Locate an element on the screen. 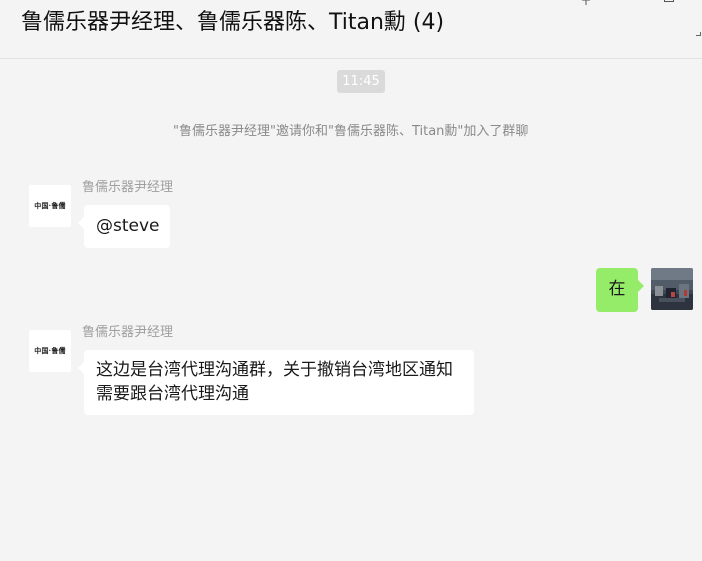 This screenshot has width=702, height=561. message-bubble-mine: 在 is located at coordinates (620, 290).